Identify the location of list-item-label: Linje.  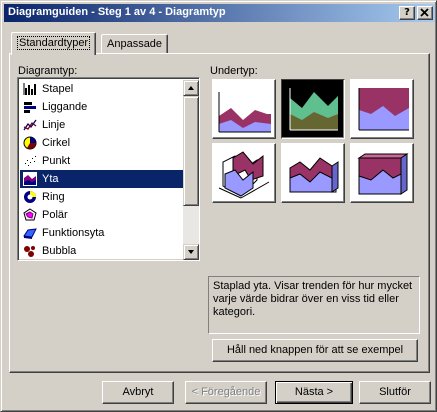
(54, 125).